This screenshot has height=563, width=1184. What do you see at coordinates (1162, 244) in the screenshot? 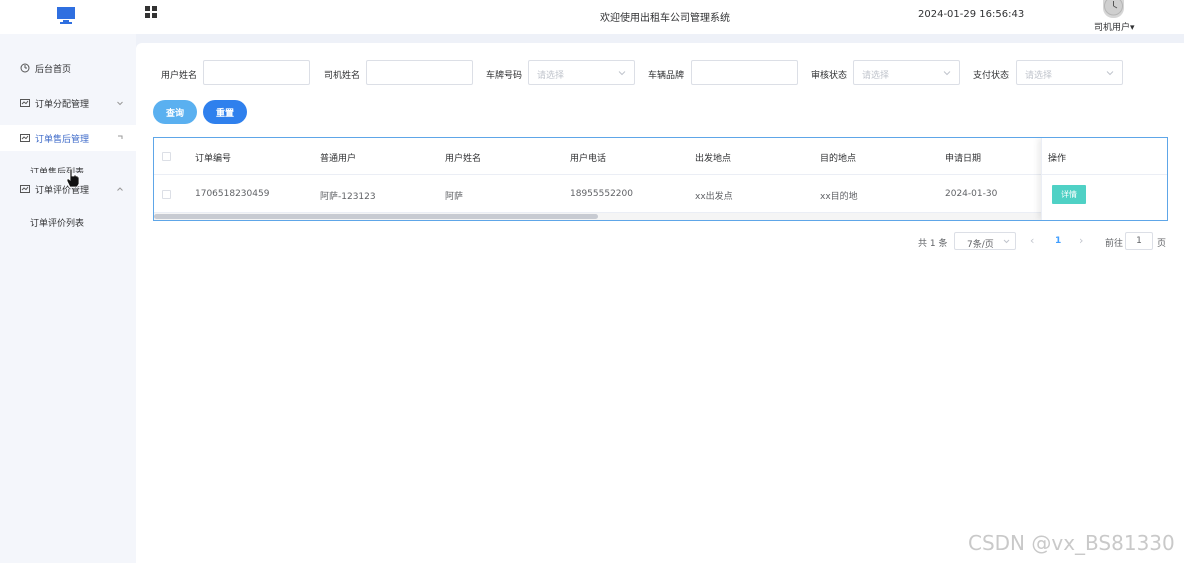
I see `page-suffix: 页` at bounding box center [1162, 244].